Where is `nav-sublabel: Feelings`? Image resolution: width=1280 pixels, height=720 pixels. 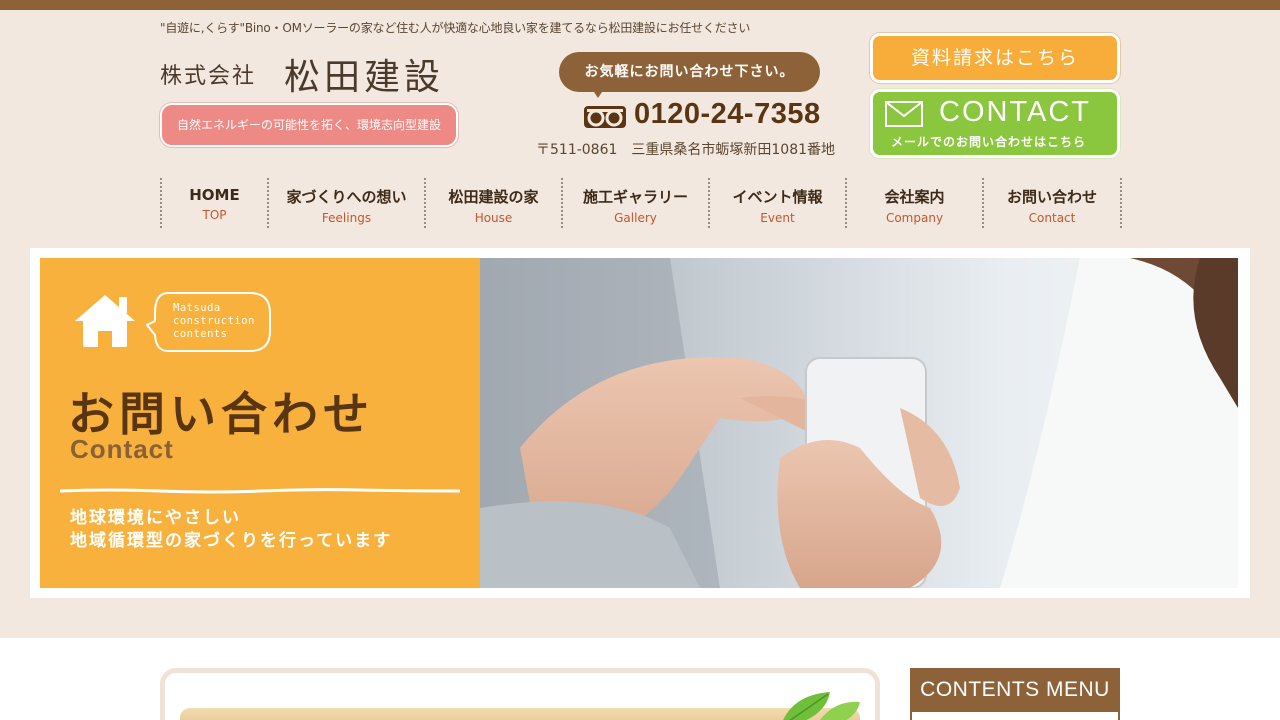
nav-sublabel: Feelings is located at coordinates (346, 218).